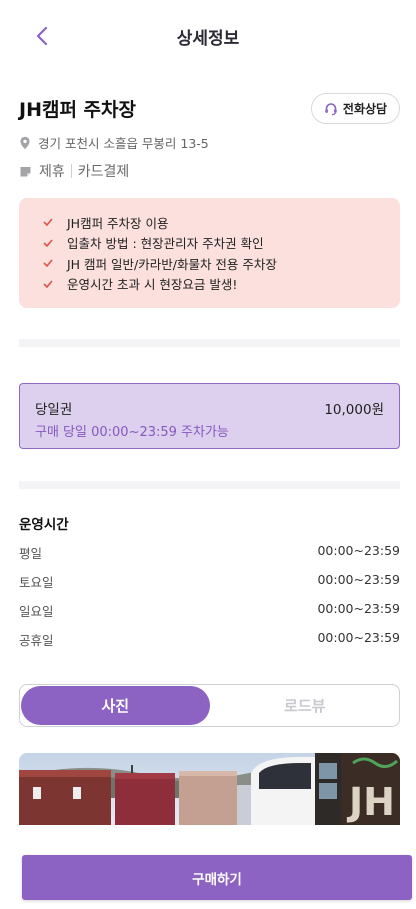 The height and width of the screenshot is (909, 416). What do you see at coordinates (305, 705) in the screenshot?
I see `tab-roadview: 로드뷰` at bounding box center [305, 705].